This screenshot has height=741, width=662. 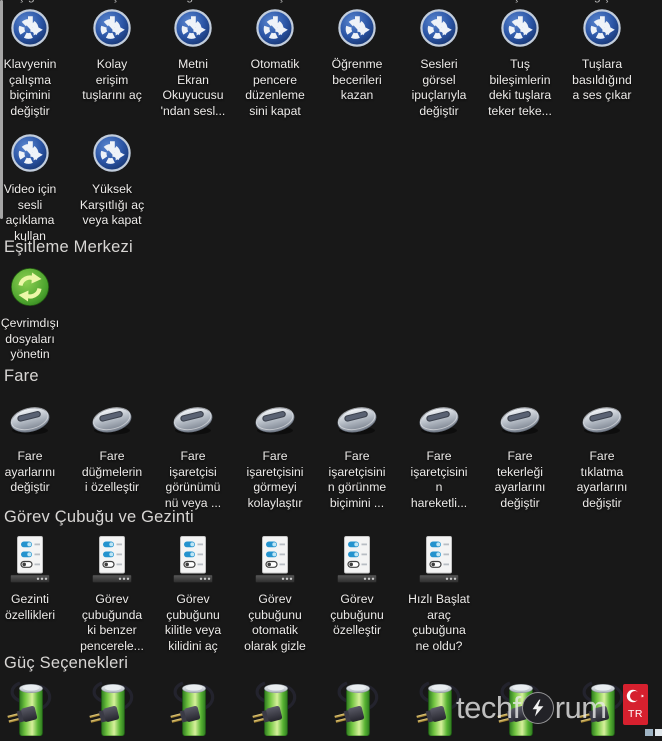 I want to click on clipped-label-remnant: ş ı, so click(x=520, y=2).